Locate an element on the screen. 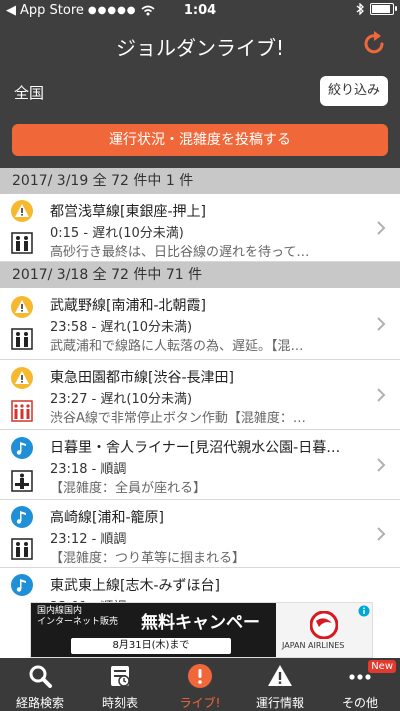 This screenshot has height=711, width=400. filter-button: 絞り込み is located at coordinates (354, 91).